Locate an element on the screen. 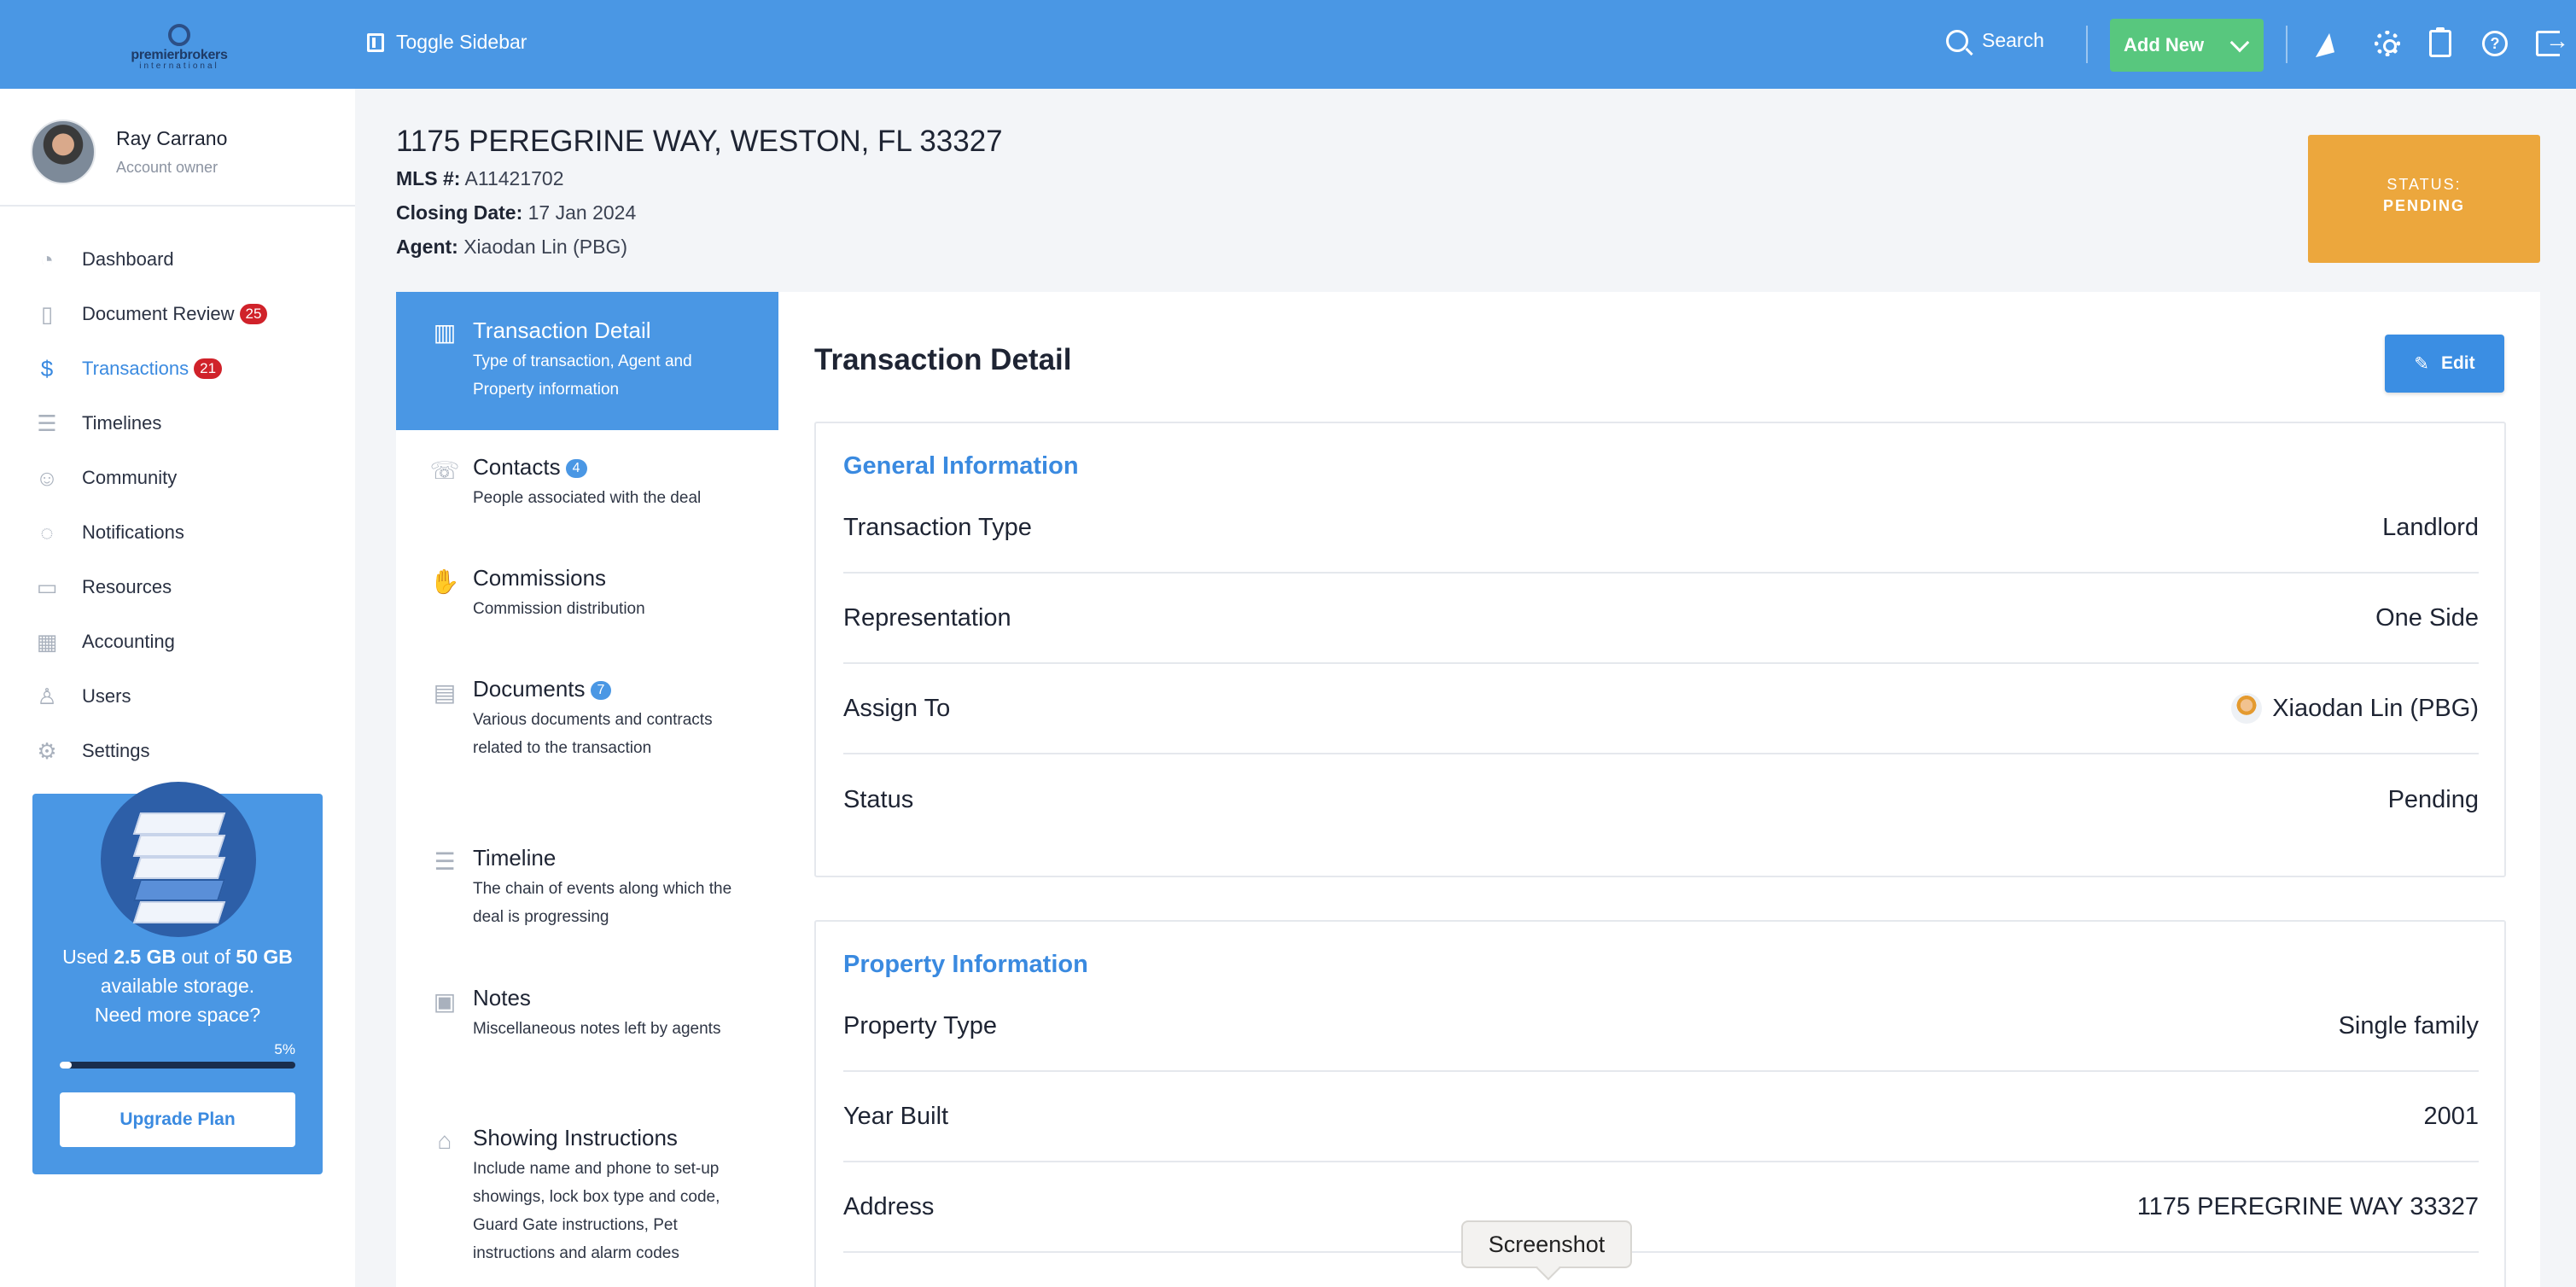 This screenshot has height=1287, width=2576. toggle-sidebar-label: Toggle Sidebar is located at coordinates (461, 42).